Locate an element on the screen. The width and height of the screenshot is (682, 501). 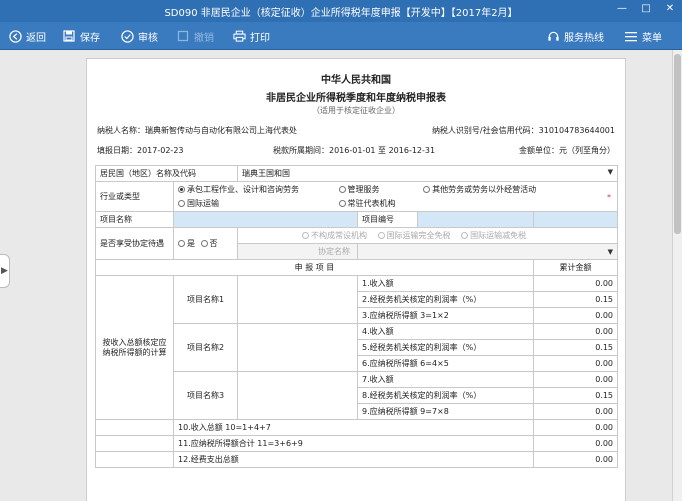
line-label: 2.经税务机关核定的利润率（%） is located at coordinates (445, 299).